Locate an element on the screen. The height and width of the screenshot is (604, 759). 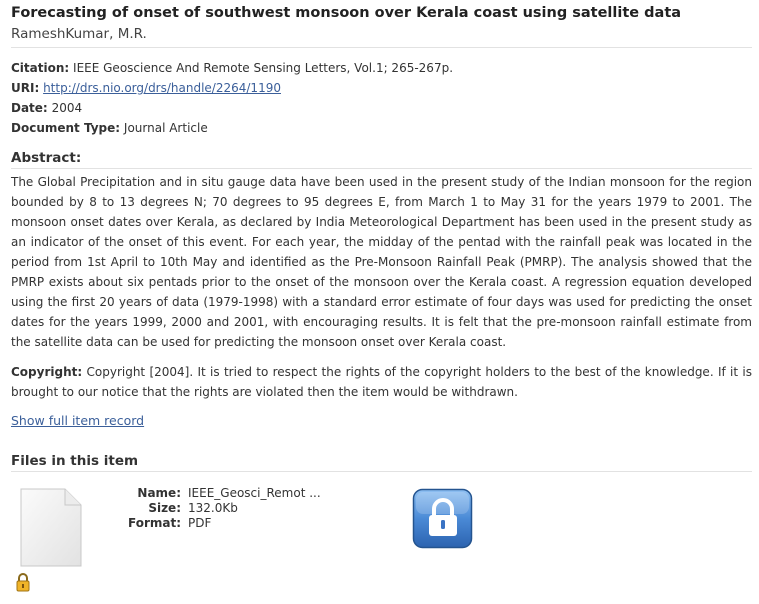
file-info-labels: Name: Size: Format: is located at coordinates (140, 508).